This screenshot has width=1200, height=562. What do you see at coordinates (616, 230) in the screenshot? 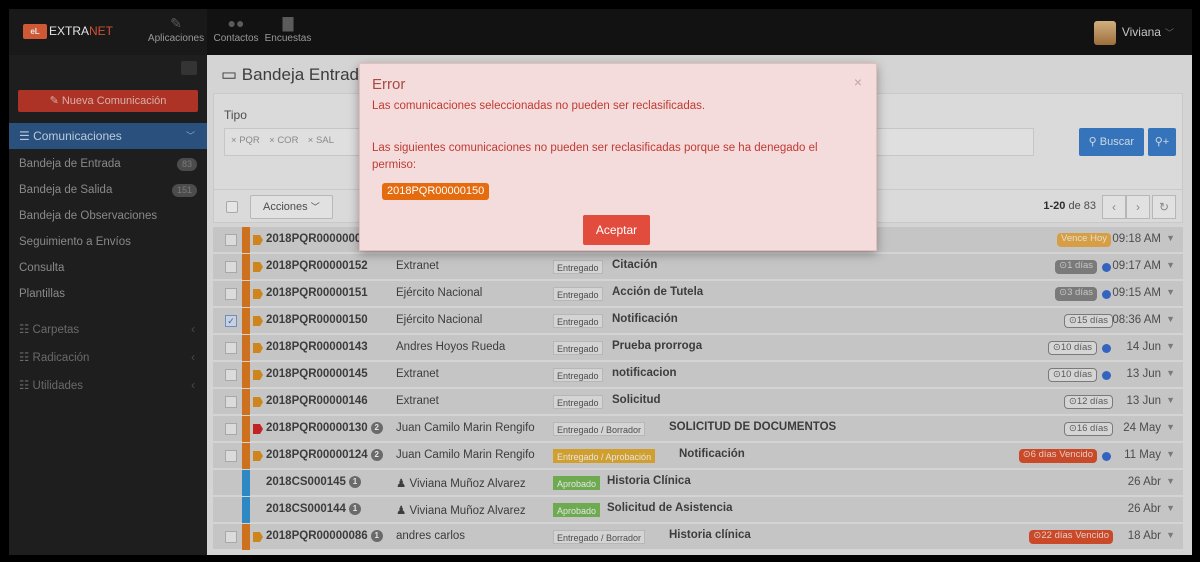
I see `accept-button: Aceptar` at bounding box center [616, 230].